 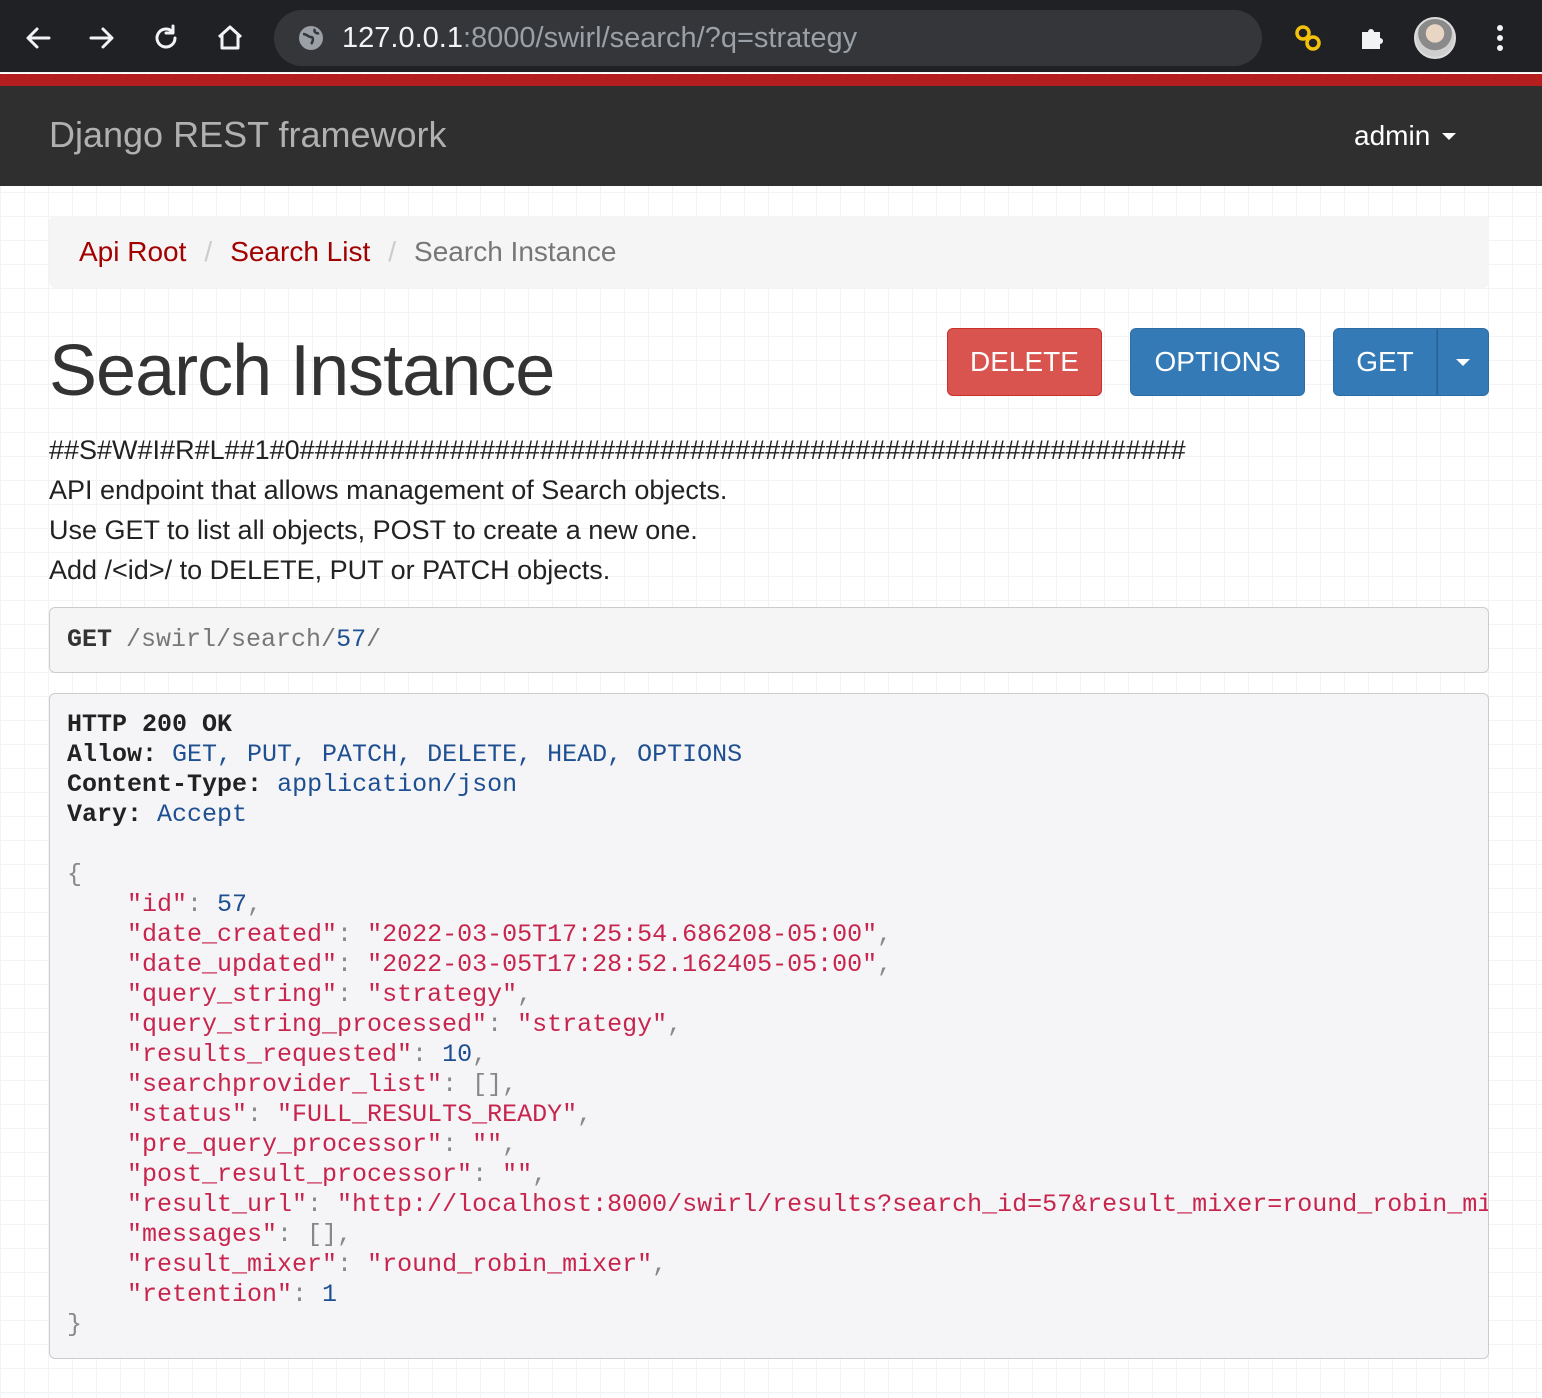 I want to click on json-field-line: "id": 57,, so click(x=777, y=905).